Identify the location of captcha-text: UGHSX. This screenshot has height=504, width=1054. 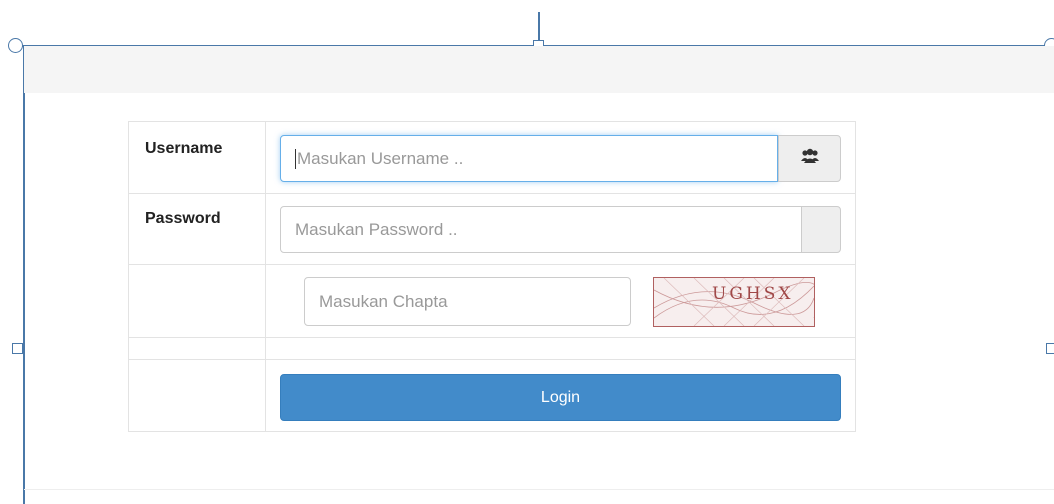
(753, 294).